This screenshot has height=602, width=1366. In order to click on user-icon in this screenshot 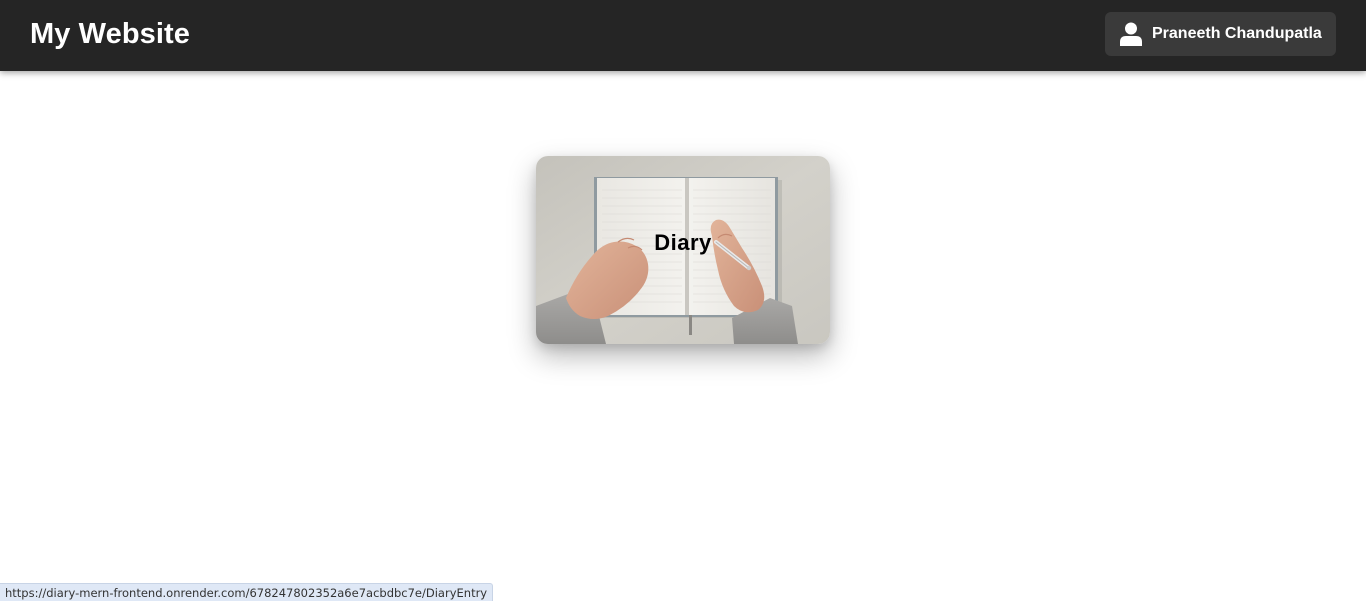, I will do `click(1131, 34)`.